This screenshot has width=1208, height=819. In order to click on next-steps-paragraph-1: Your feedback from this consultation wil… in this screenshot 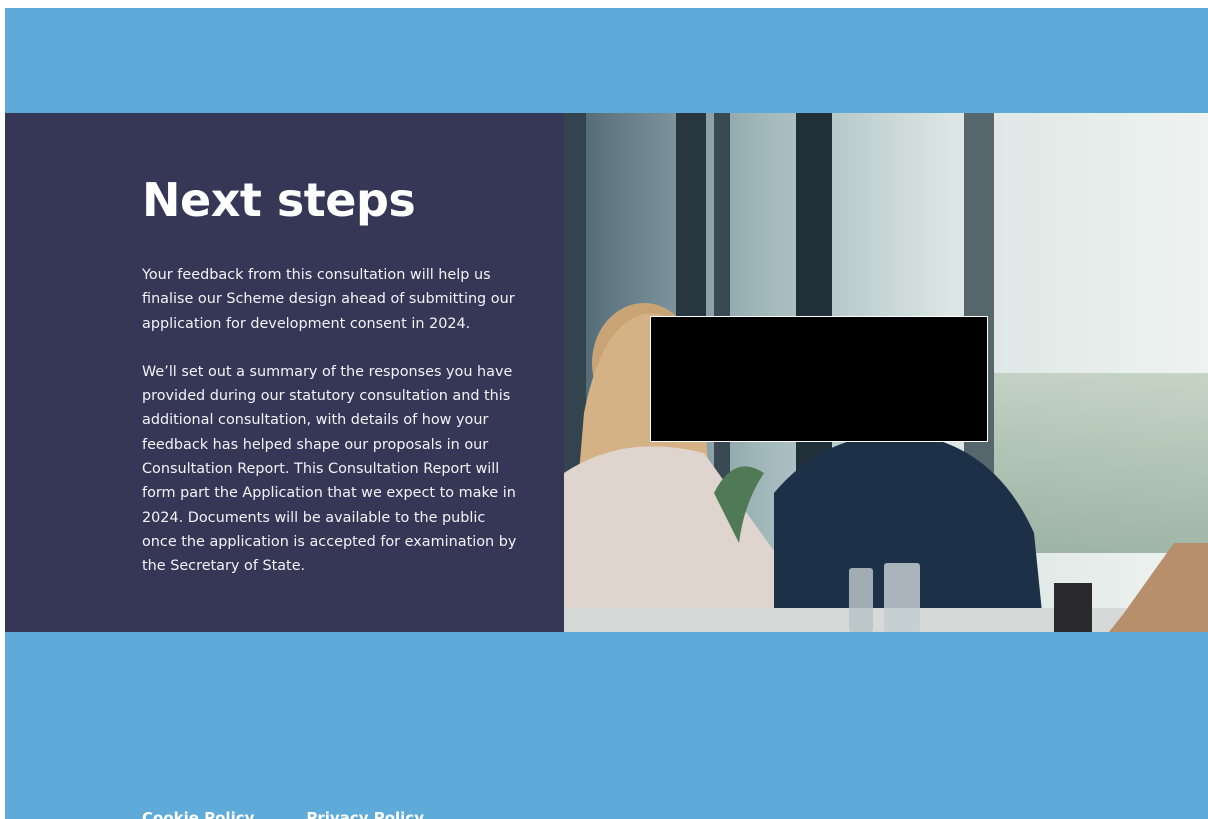, I will do `click(328, 299)`.